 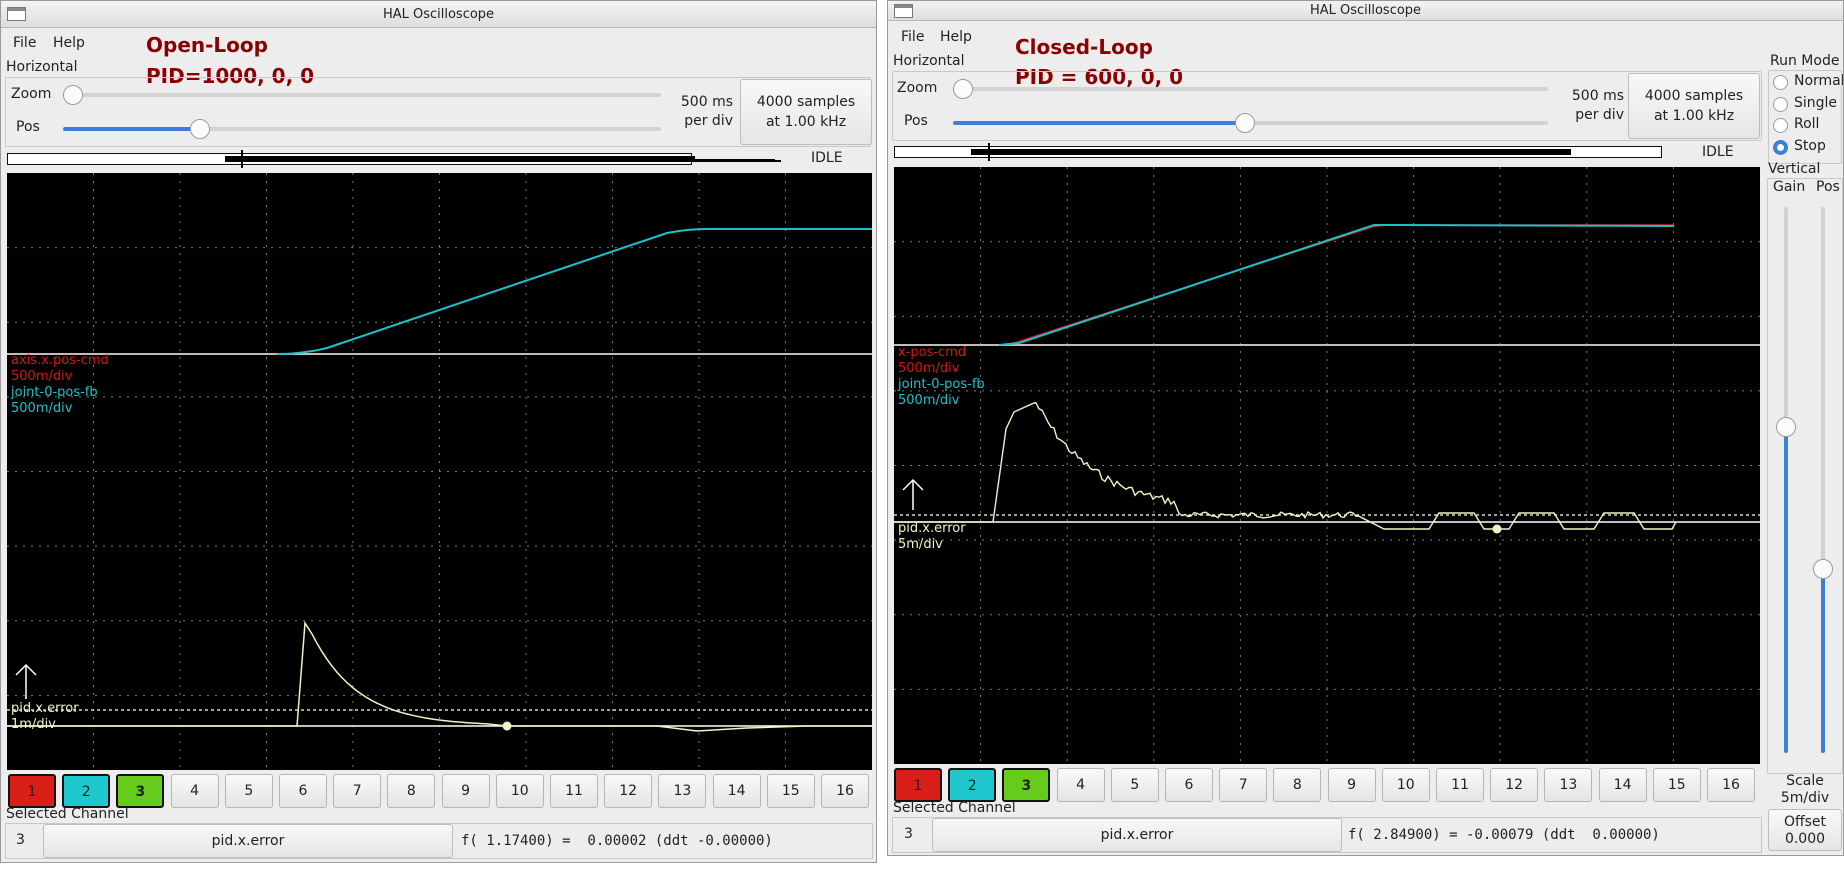 I want to click on gain-slider, so click(x=1786, y=480).